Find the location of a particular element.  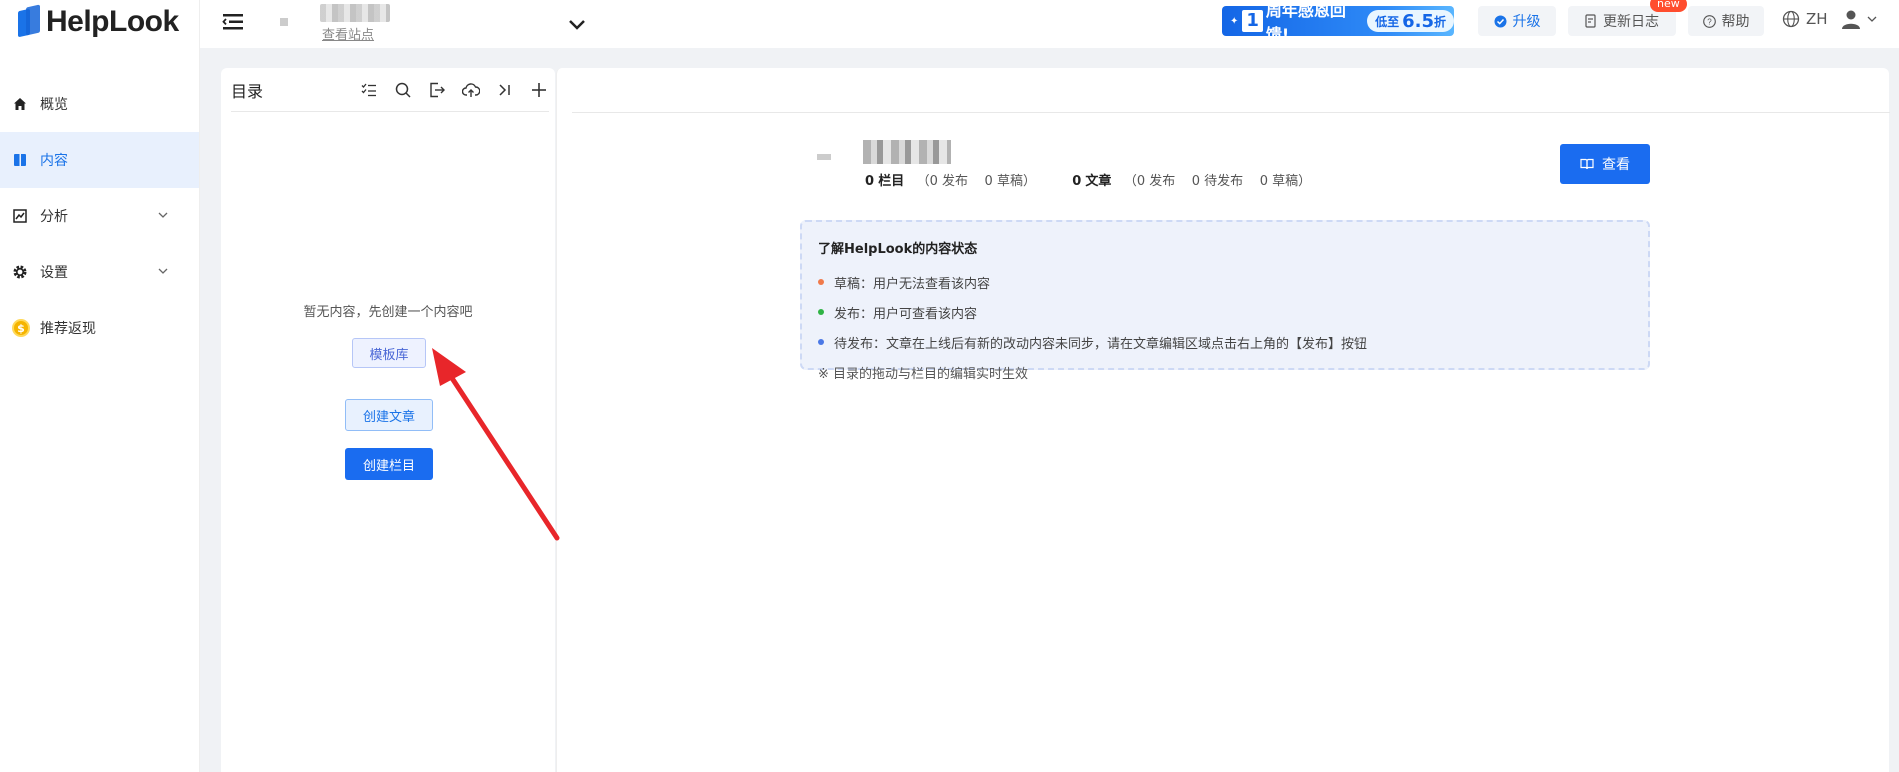

directory-toolbar is located at coordinates (454, 90).